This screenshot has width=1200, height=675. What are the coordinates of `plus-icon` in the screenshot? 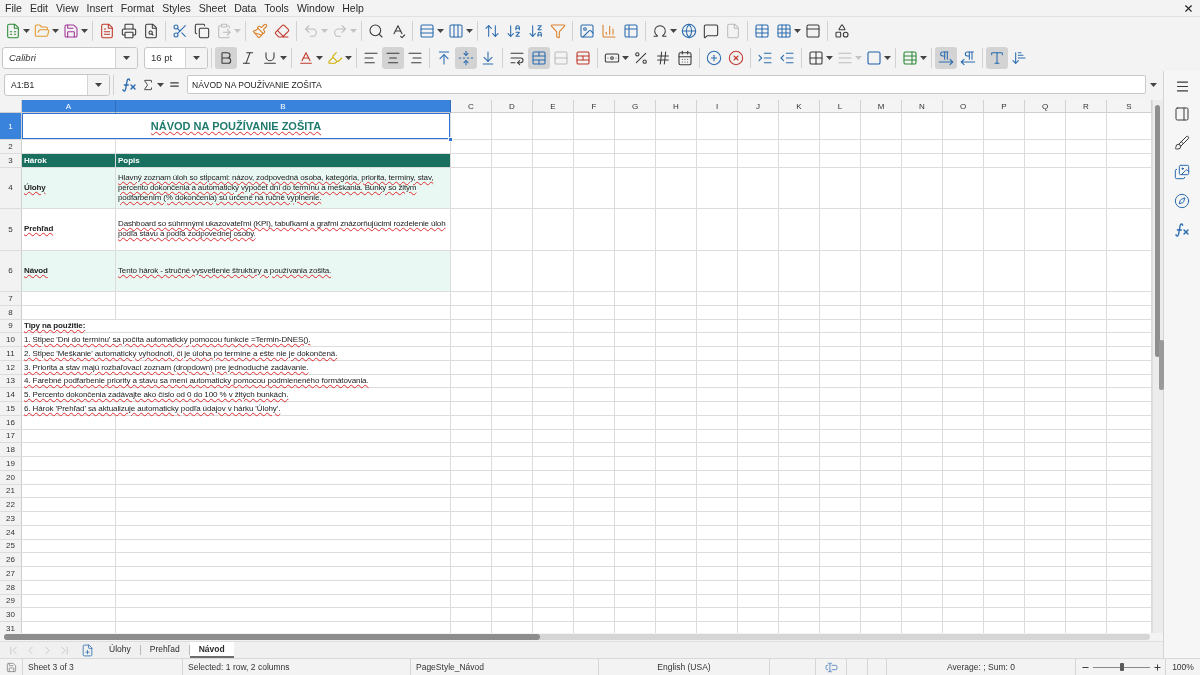 It's located at (1157, 667).